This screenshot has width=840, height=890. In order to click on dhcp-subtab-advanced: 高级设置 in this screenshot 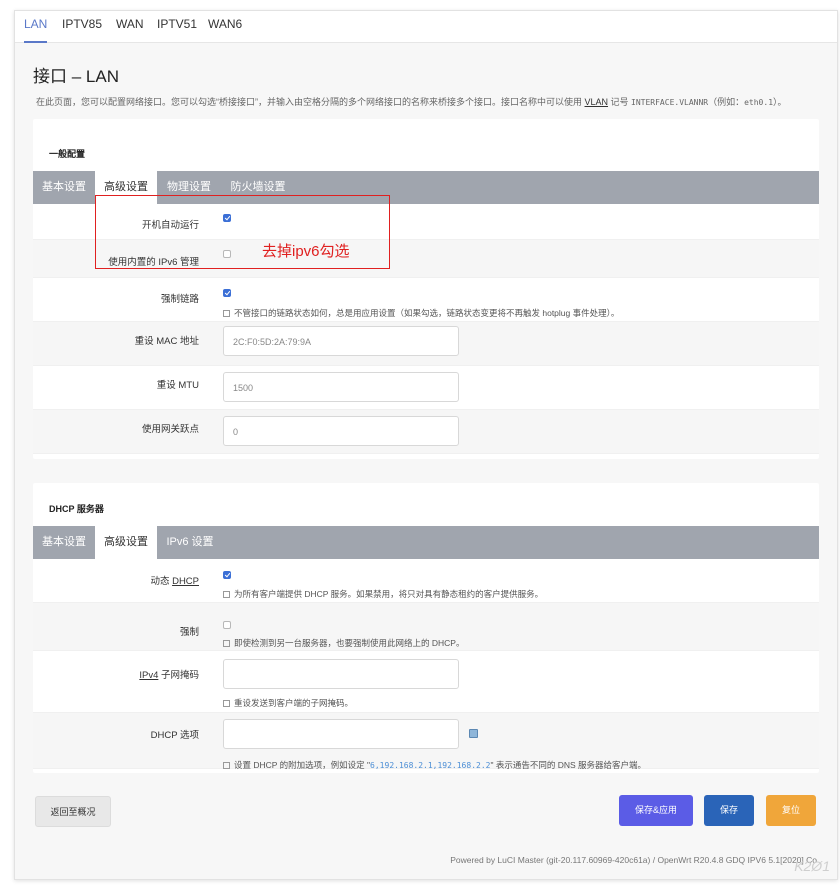, I will do `click(126, 542)`.